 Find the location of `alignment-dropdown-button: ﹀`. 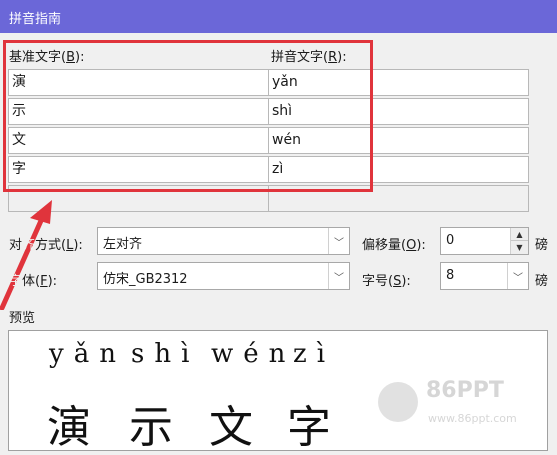

alignment-dropdown-button: ﹀ is located at coordinates (338, 241).